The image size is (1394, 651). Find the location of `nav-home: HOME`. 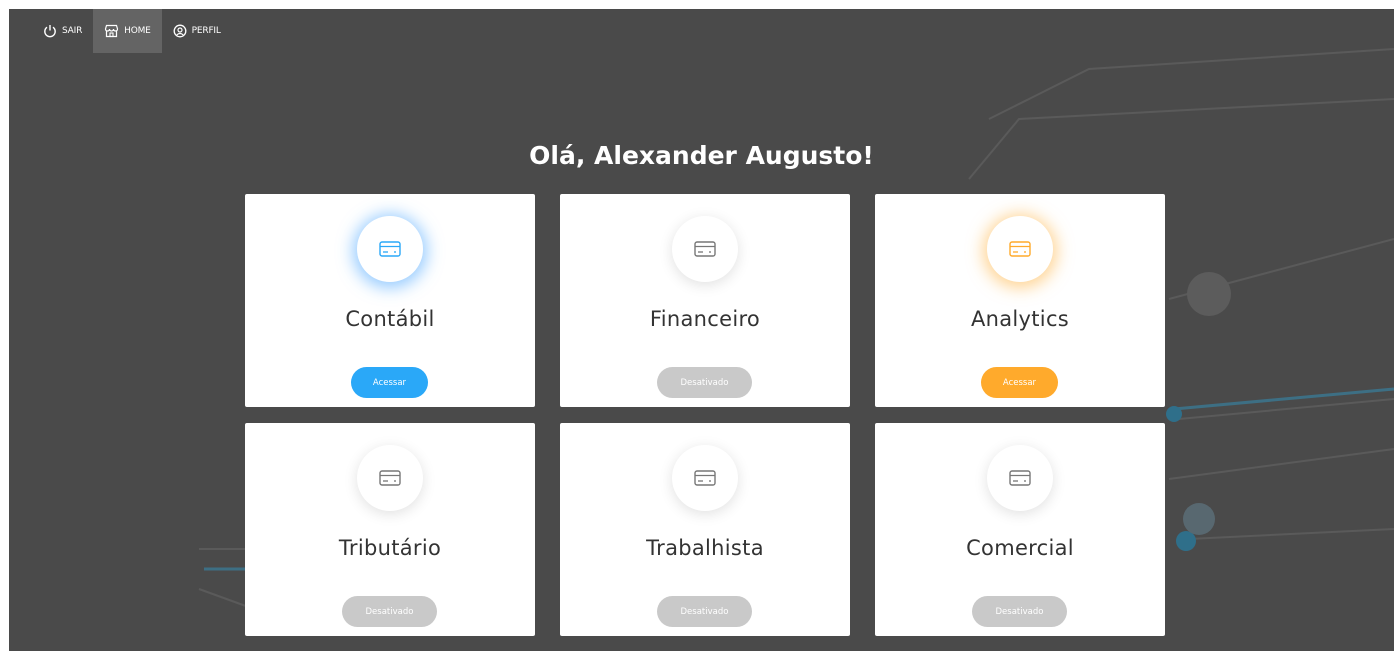

nav-home: HOME is located at coordinates (127, 31).